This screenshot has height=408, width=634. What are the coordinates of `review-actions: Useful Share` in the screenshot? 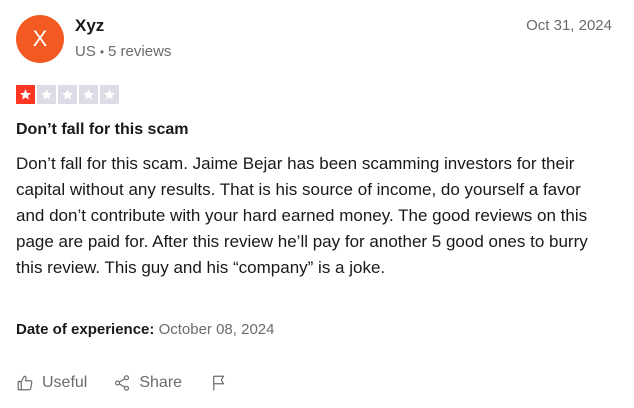 It's located at (122, 383).